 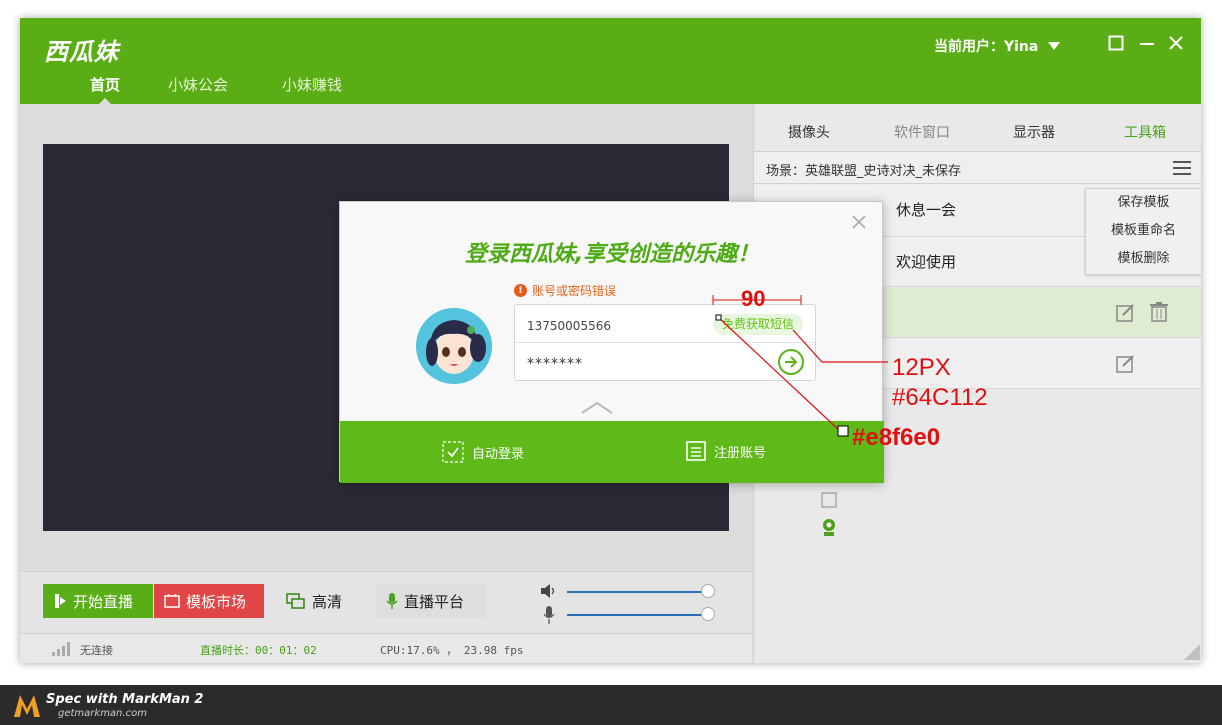 I want to click on markman-brand: Spec with MarkMan 2, so click(x=125, y=699).